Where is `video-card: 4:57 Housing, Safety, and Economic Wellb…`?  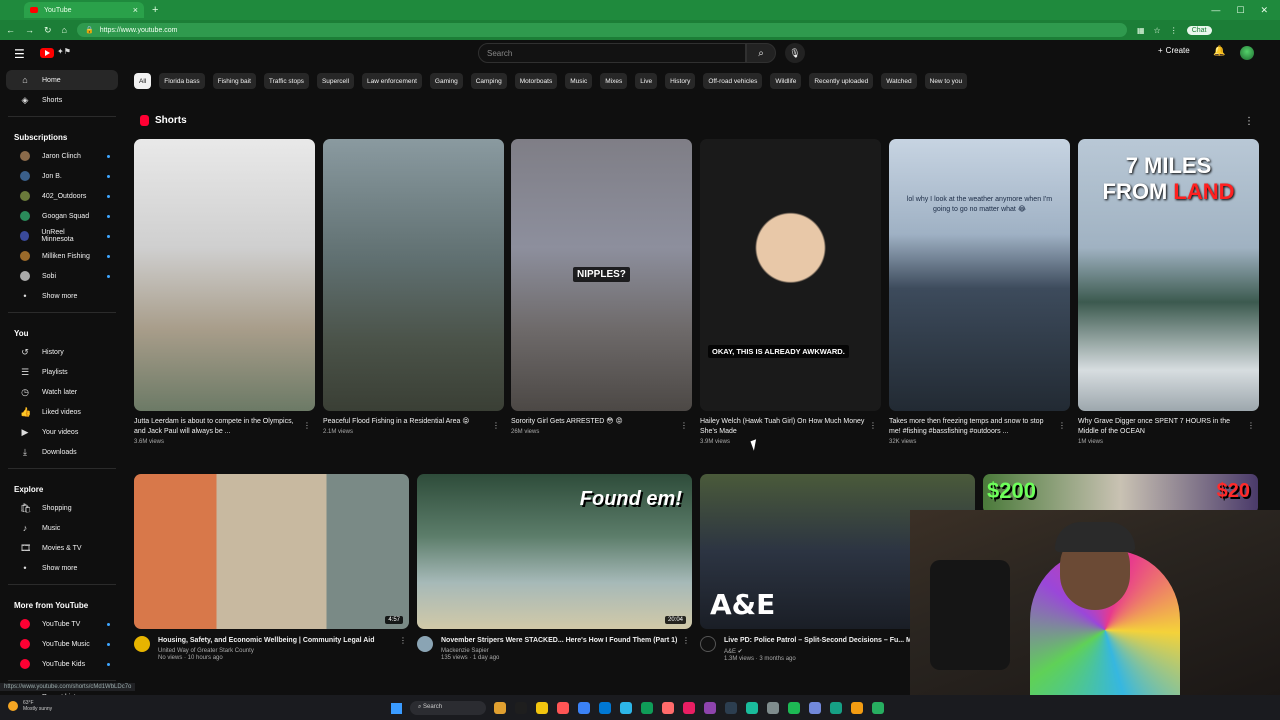 video-card: 4:57 Housing, Safety, and Economic Wellb… is located at coordinates (271, 567).